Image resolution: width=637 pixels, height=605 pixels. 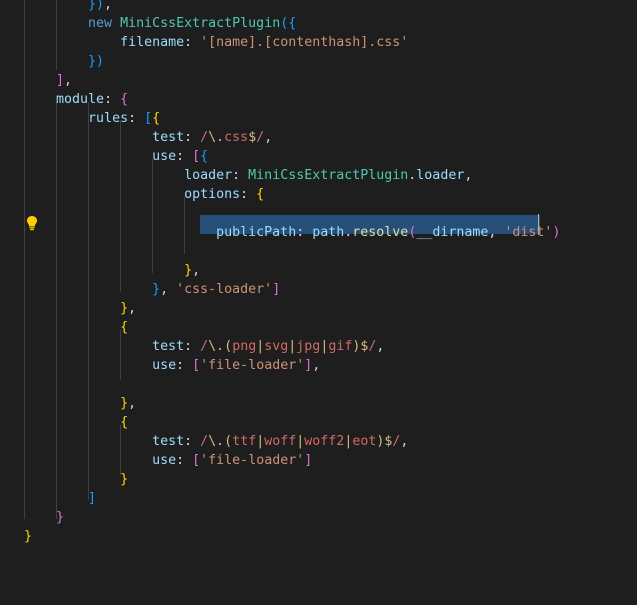 What do you see at coordinates (212, 194) in the screenshot?
I see `code-token: options` at bounding box center [212, 194].